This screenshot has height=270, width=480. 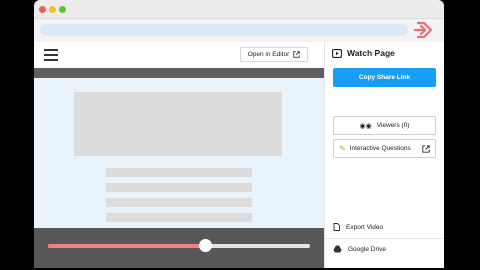 I want to click on viewers-label: Viewers (0), so click(x=393, y=125).